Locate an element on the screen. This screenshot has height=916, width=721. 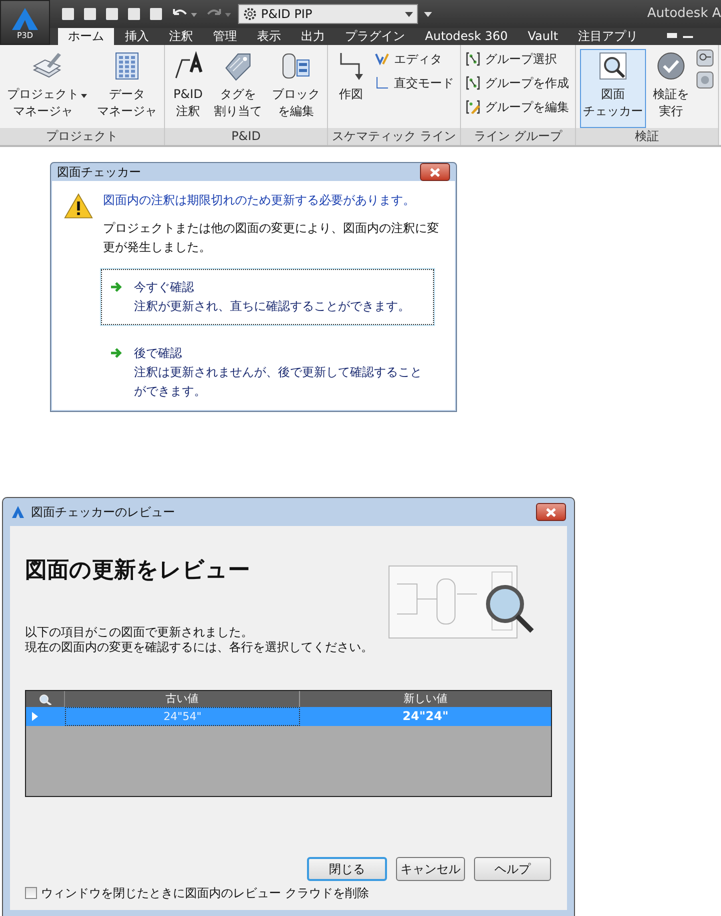
ribbon-tab: ホーム is located at coordinates (86, 36).